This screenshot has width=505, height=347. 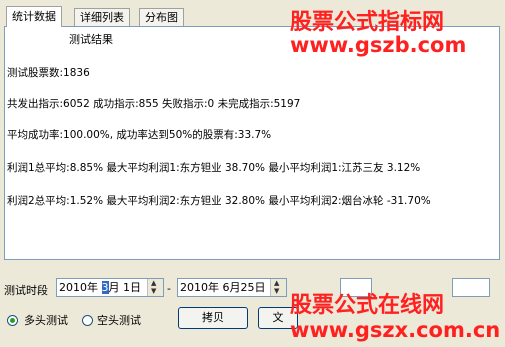 I want to click on result-line-signals: 共发出指示:6052 成功指示:855 失败指示:0 未完成指示:5197, so click(x=154, y=104).